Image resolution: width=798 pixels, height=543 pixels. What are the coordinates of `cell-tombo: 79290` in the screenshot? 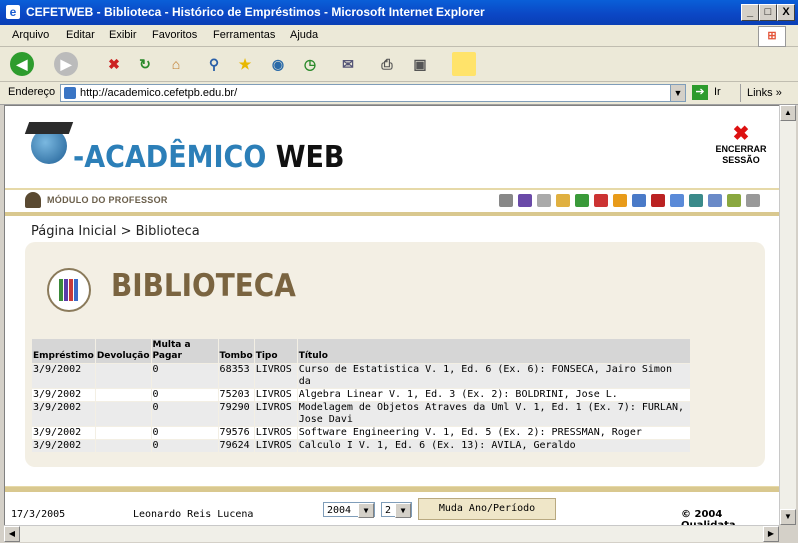 It's located at (236, 414).